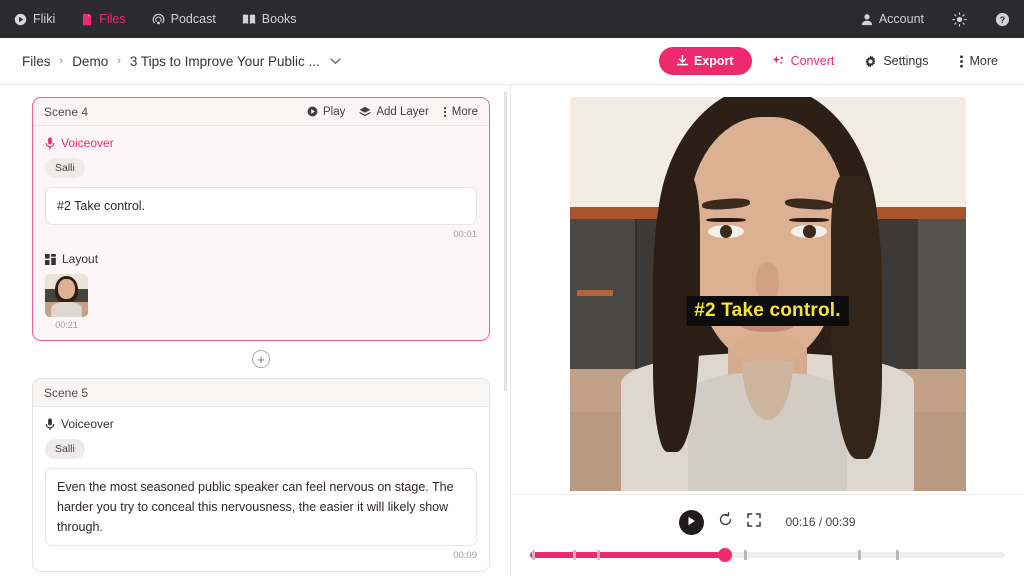 This screenshot has height=576, width=1024. Describe the element at coordinates (820, 522) in the screenshot. I see `player-timecode: 00:16 / 00:39` at that location.